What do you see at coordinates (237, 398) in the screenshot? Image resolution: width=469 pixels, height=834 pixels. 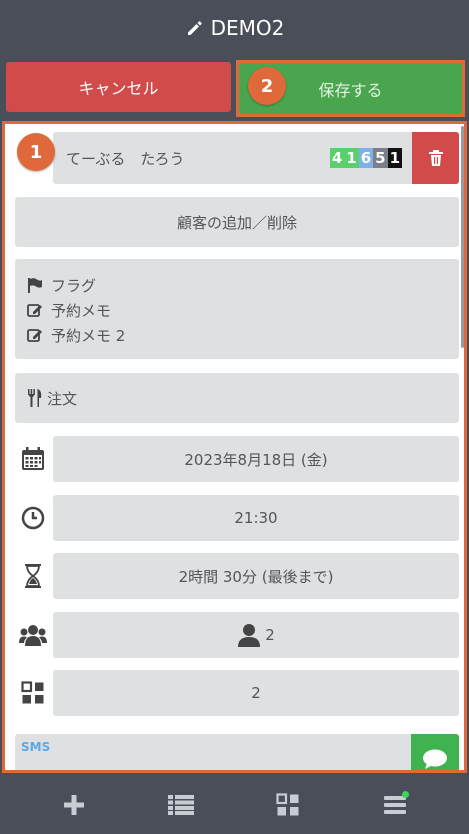 I see `order-button: 注文` at bounding box center [237, 398].